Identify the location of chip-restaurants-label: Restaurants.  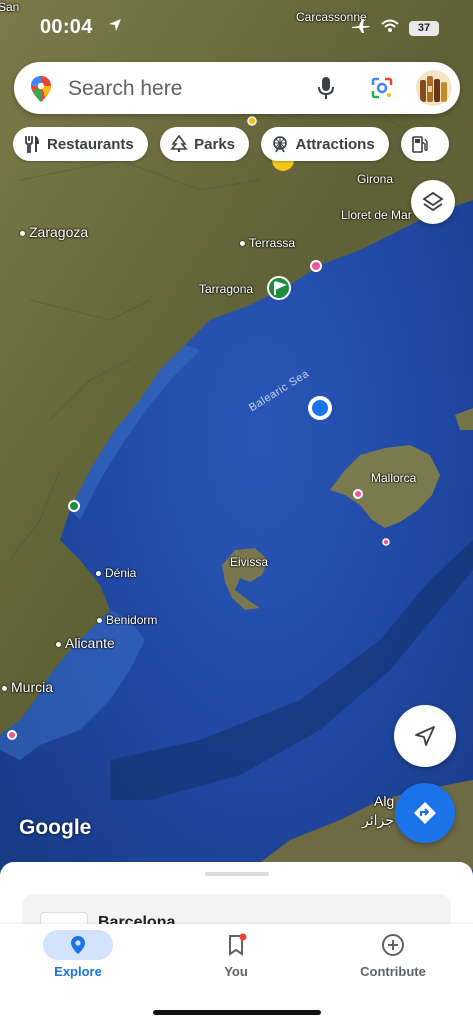
(90, 144).